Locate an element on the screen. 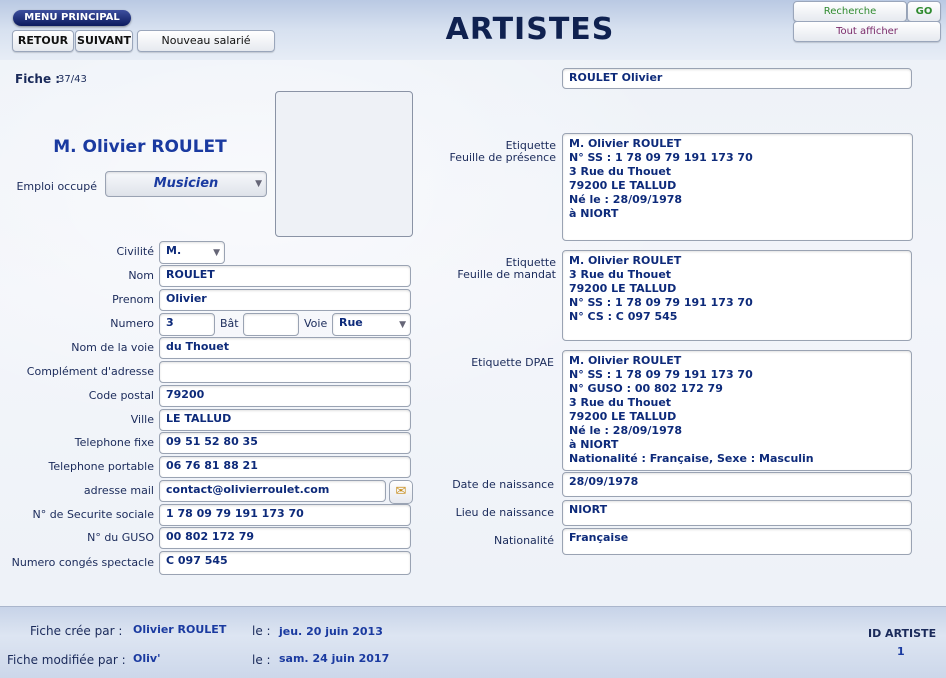 Image resolution: width=946 pixels, height=678 pixels. recherche-button: Recherche is located at coordinates (850, 11).